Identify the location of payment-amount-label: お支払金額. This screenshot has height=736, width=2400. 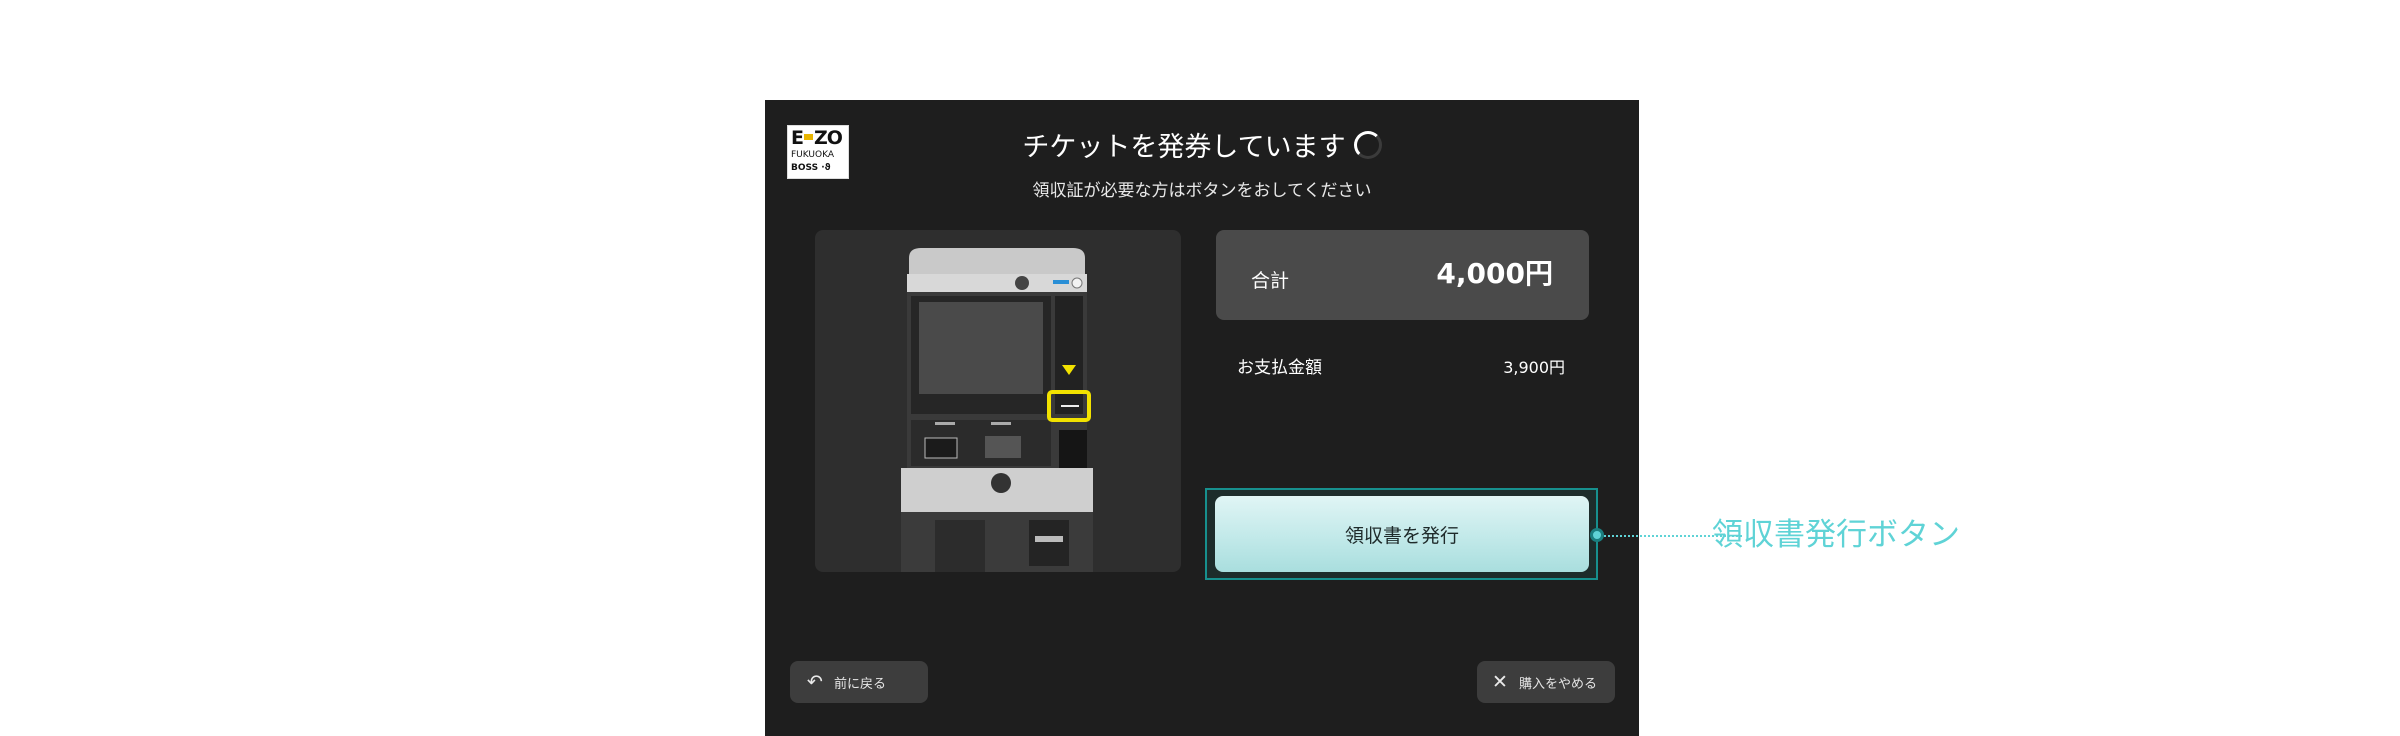
(1279, 368).